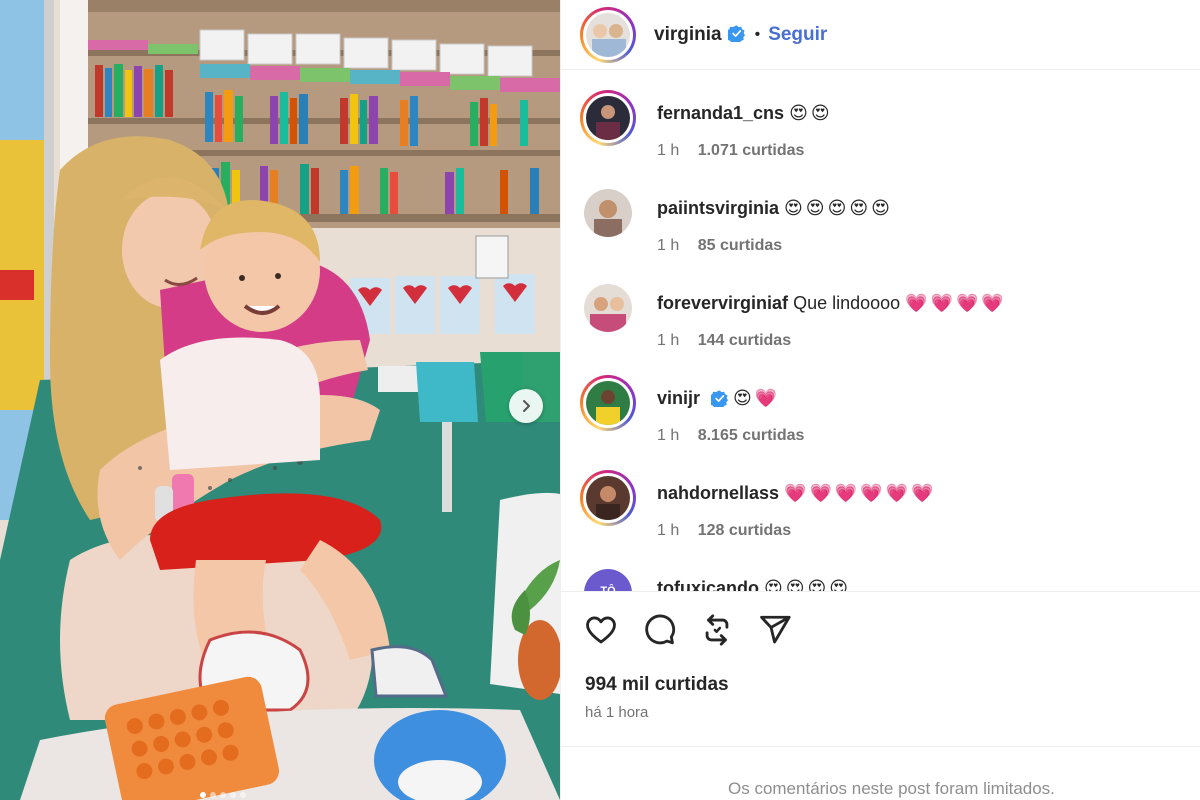 This screenshot has height=800, width=1200. I want to click on comment-text: fernanda1_cns 😍😍, so click(745, 113).